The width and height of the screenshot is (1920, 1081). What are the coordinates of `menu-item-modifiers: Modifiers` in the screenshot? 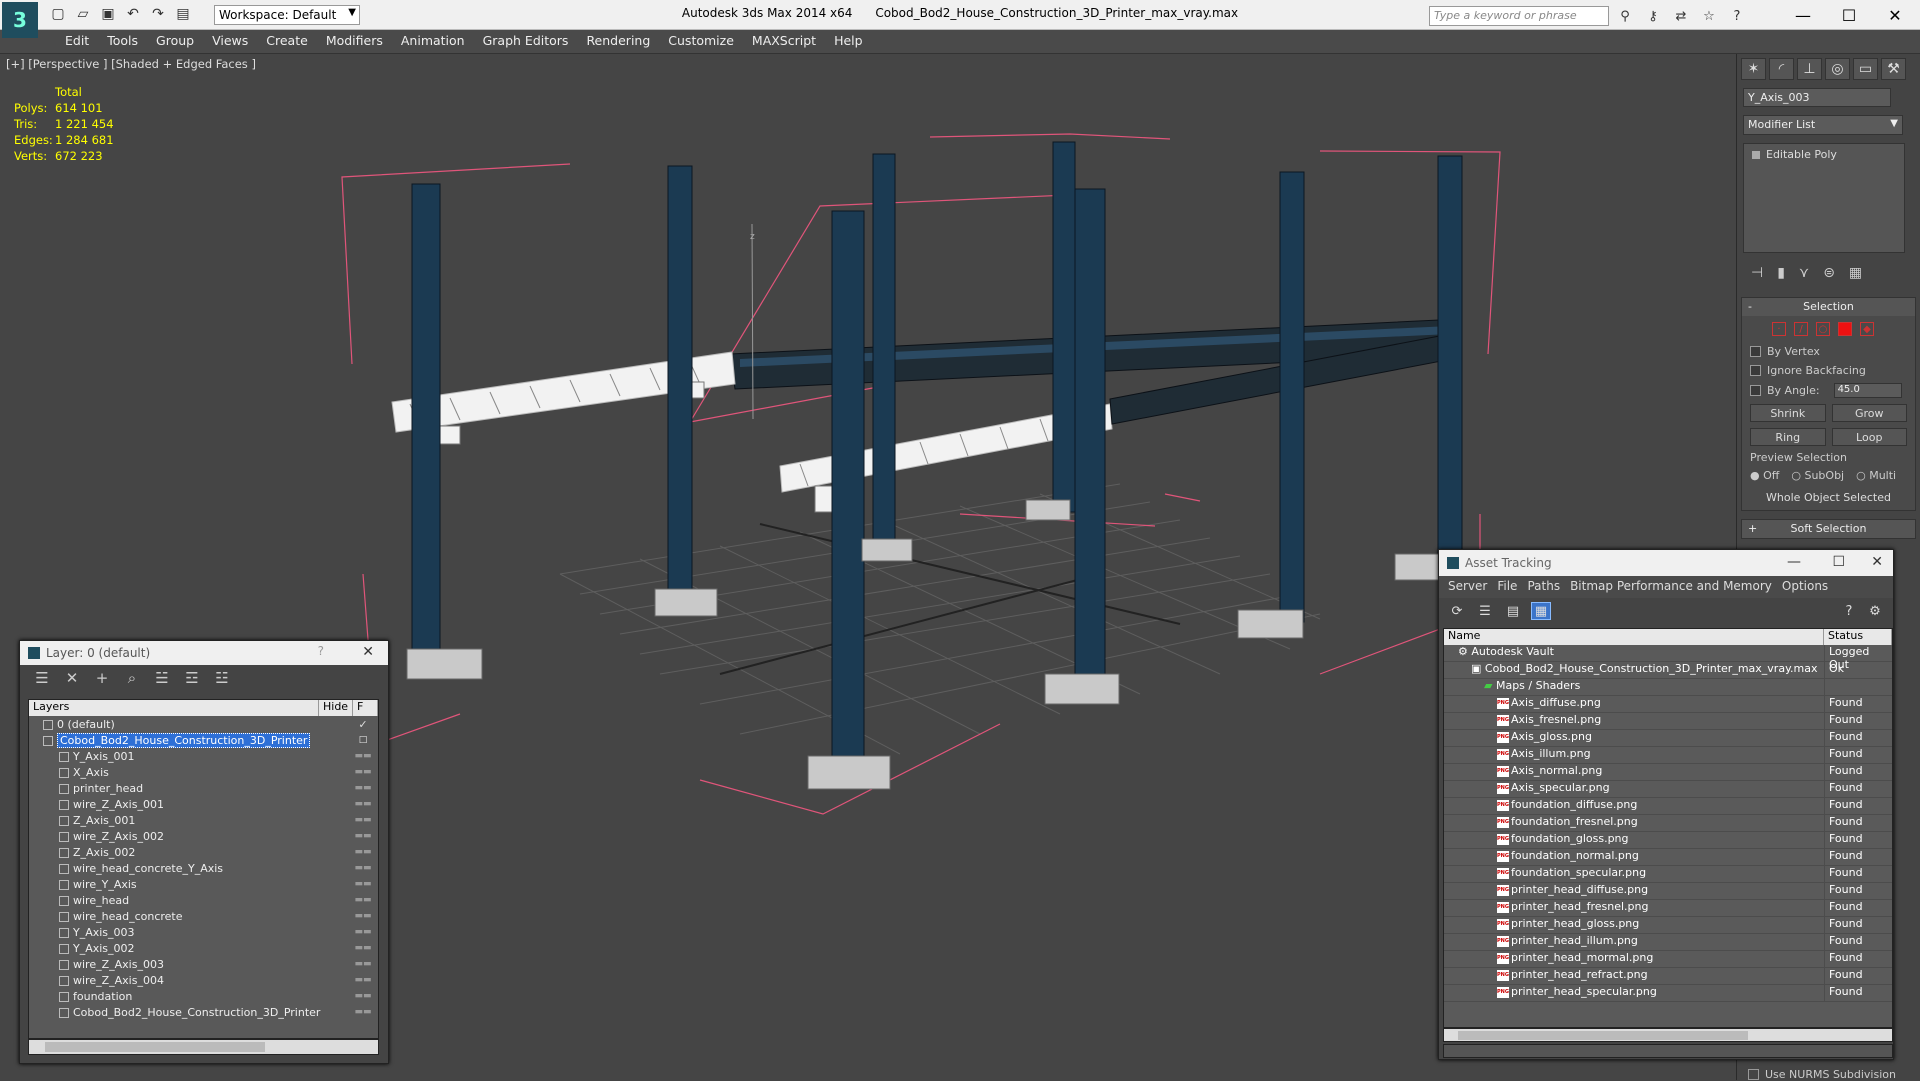 It's located at (354, 41).